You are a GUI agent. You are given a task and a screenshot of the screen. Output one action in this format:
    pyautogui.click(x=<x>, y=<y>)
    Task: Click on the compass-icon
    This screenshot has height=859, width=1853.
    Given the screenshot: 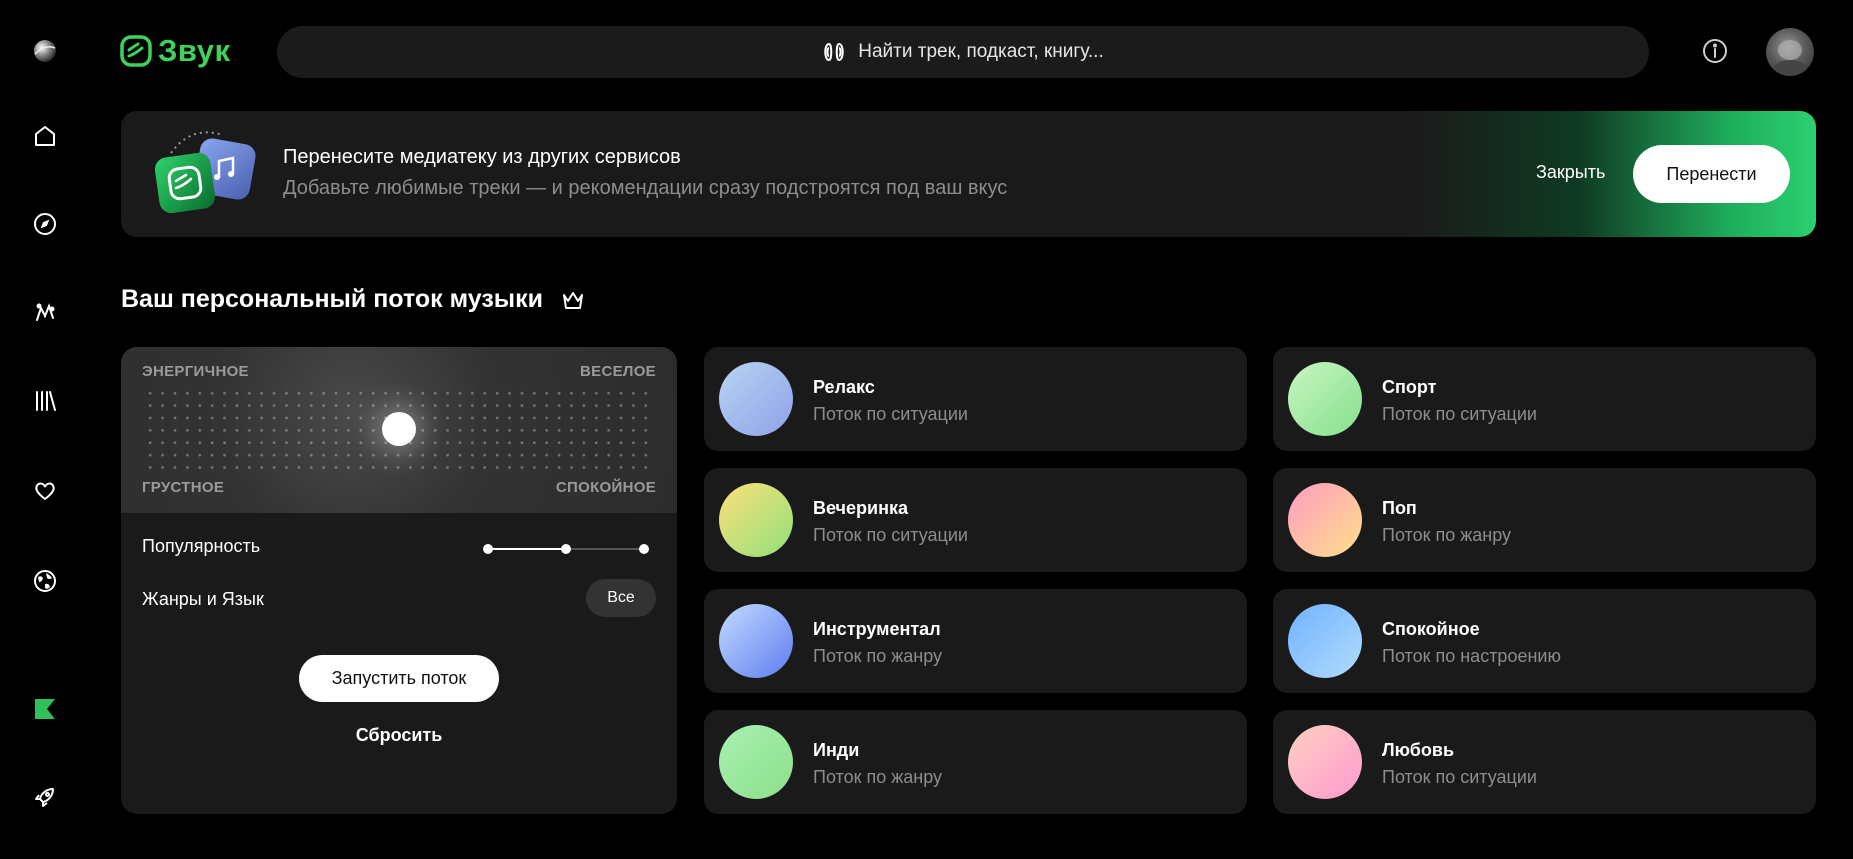 What is the action you would take?
    pyautogui.click(x=45, y=224)
    